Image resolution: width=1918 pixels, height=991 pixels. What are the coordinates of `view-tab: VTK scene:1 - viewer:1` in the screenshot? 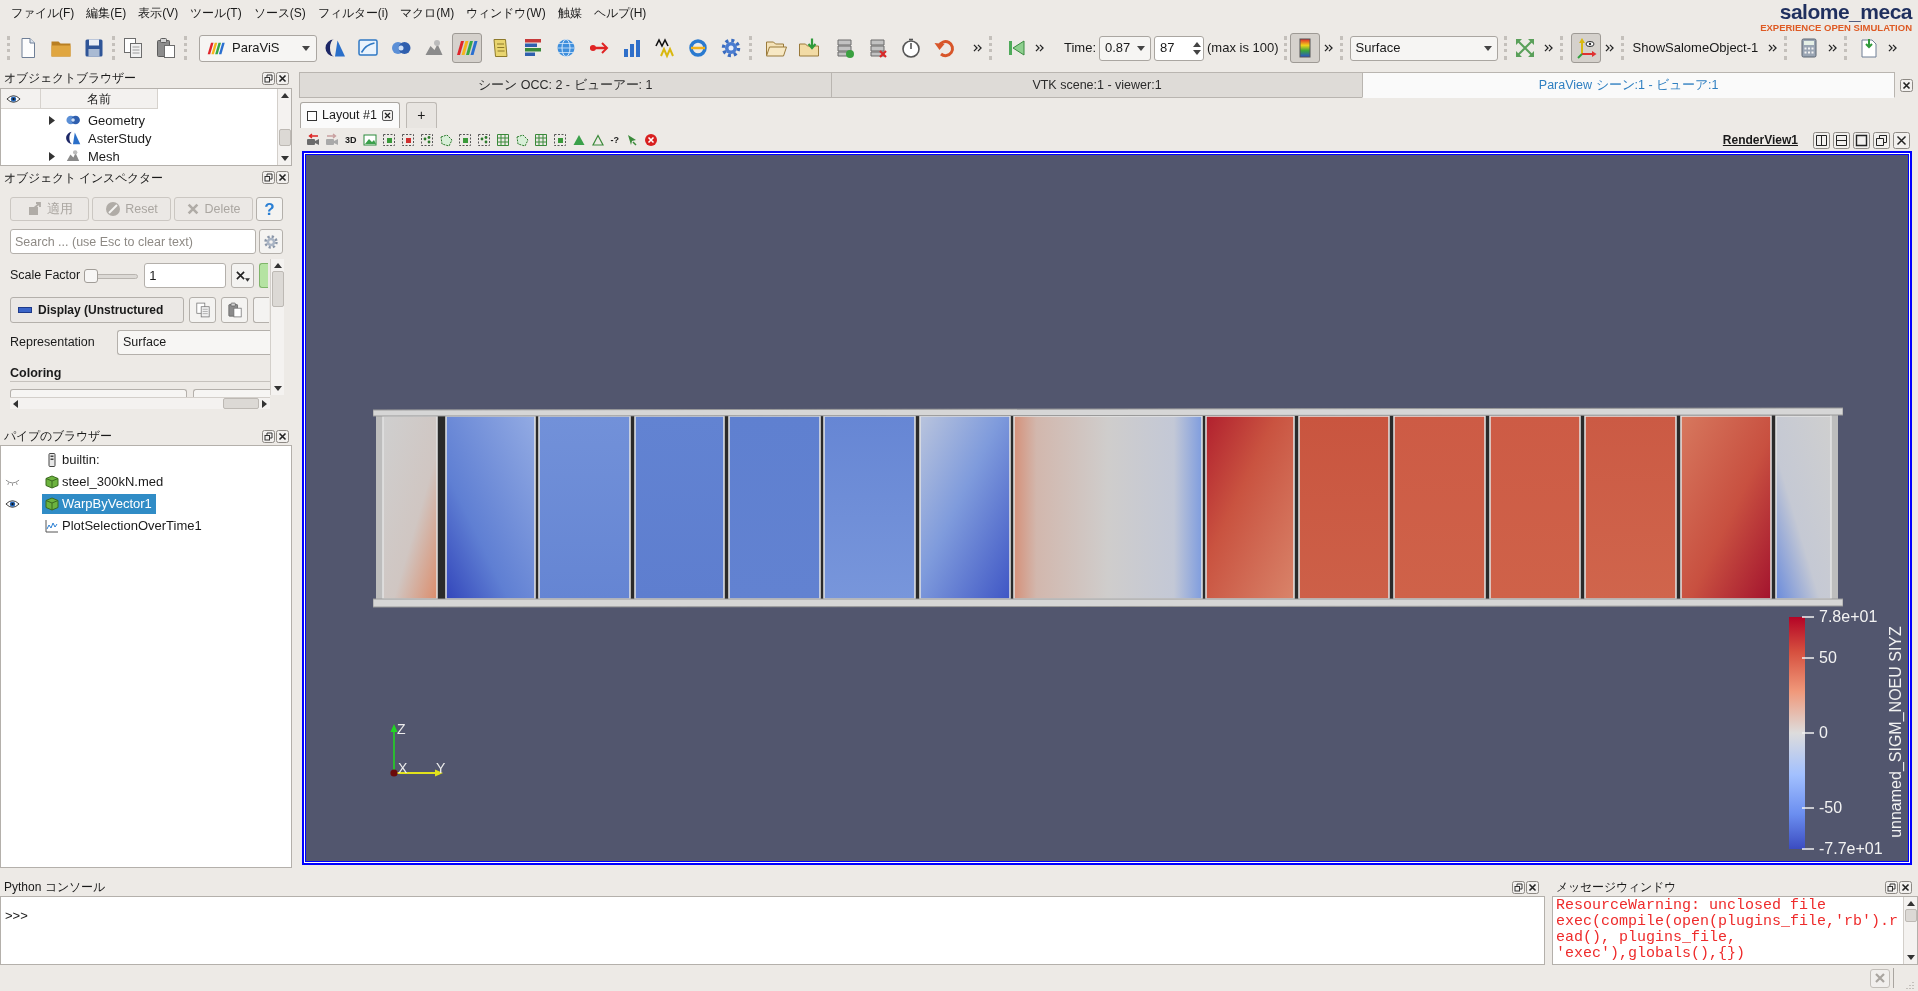 It's located at (1097, 85).